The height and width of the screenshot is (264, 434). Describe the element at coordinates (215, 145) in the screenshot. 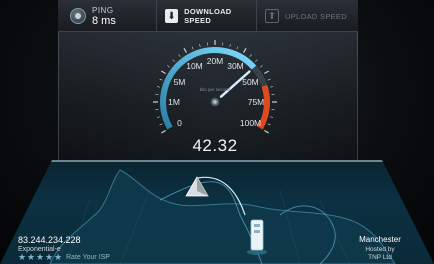

I see `download-speed-value: 42.32` at that location.